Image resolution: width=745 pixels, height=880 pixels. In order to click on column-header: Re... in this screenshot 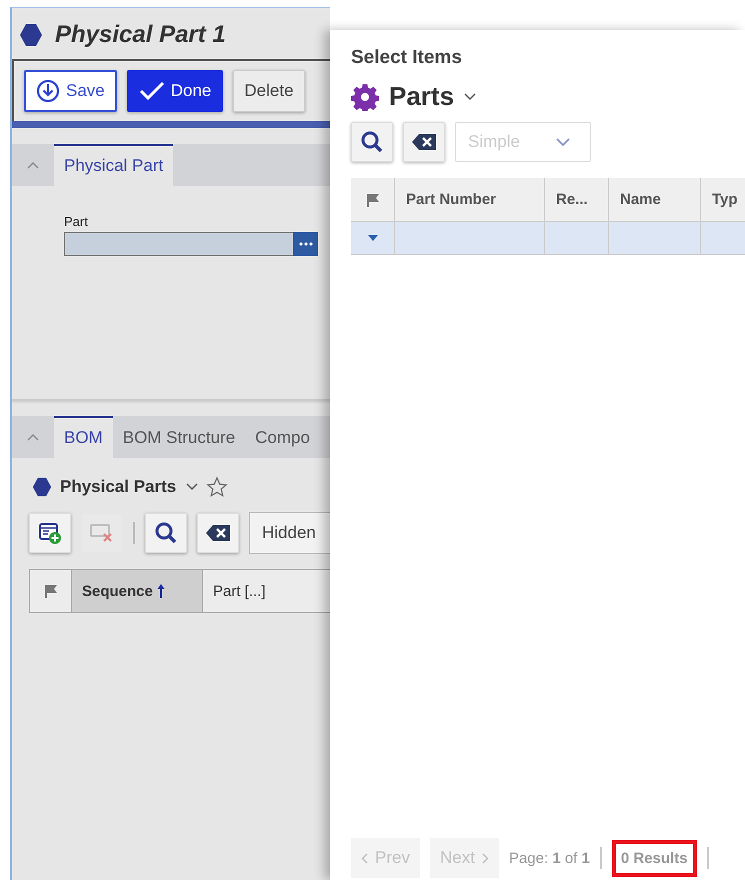, I will do `click(577, 199)`.